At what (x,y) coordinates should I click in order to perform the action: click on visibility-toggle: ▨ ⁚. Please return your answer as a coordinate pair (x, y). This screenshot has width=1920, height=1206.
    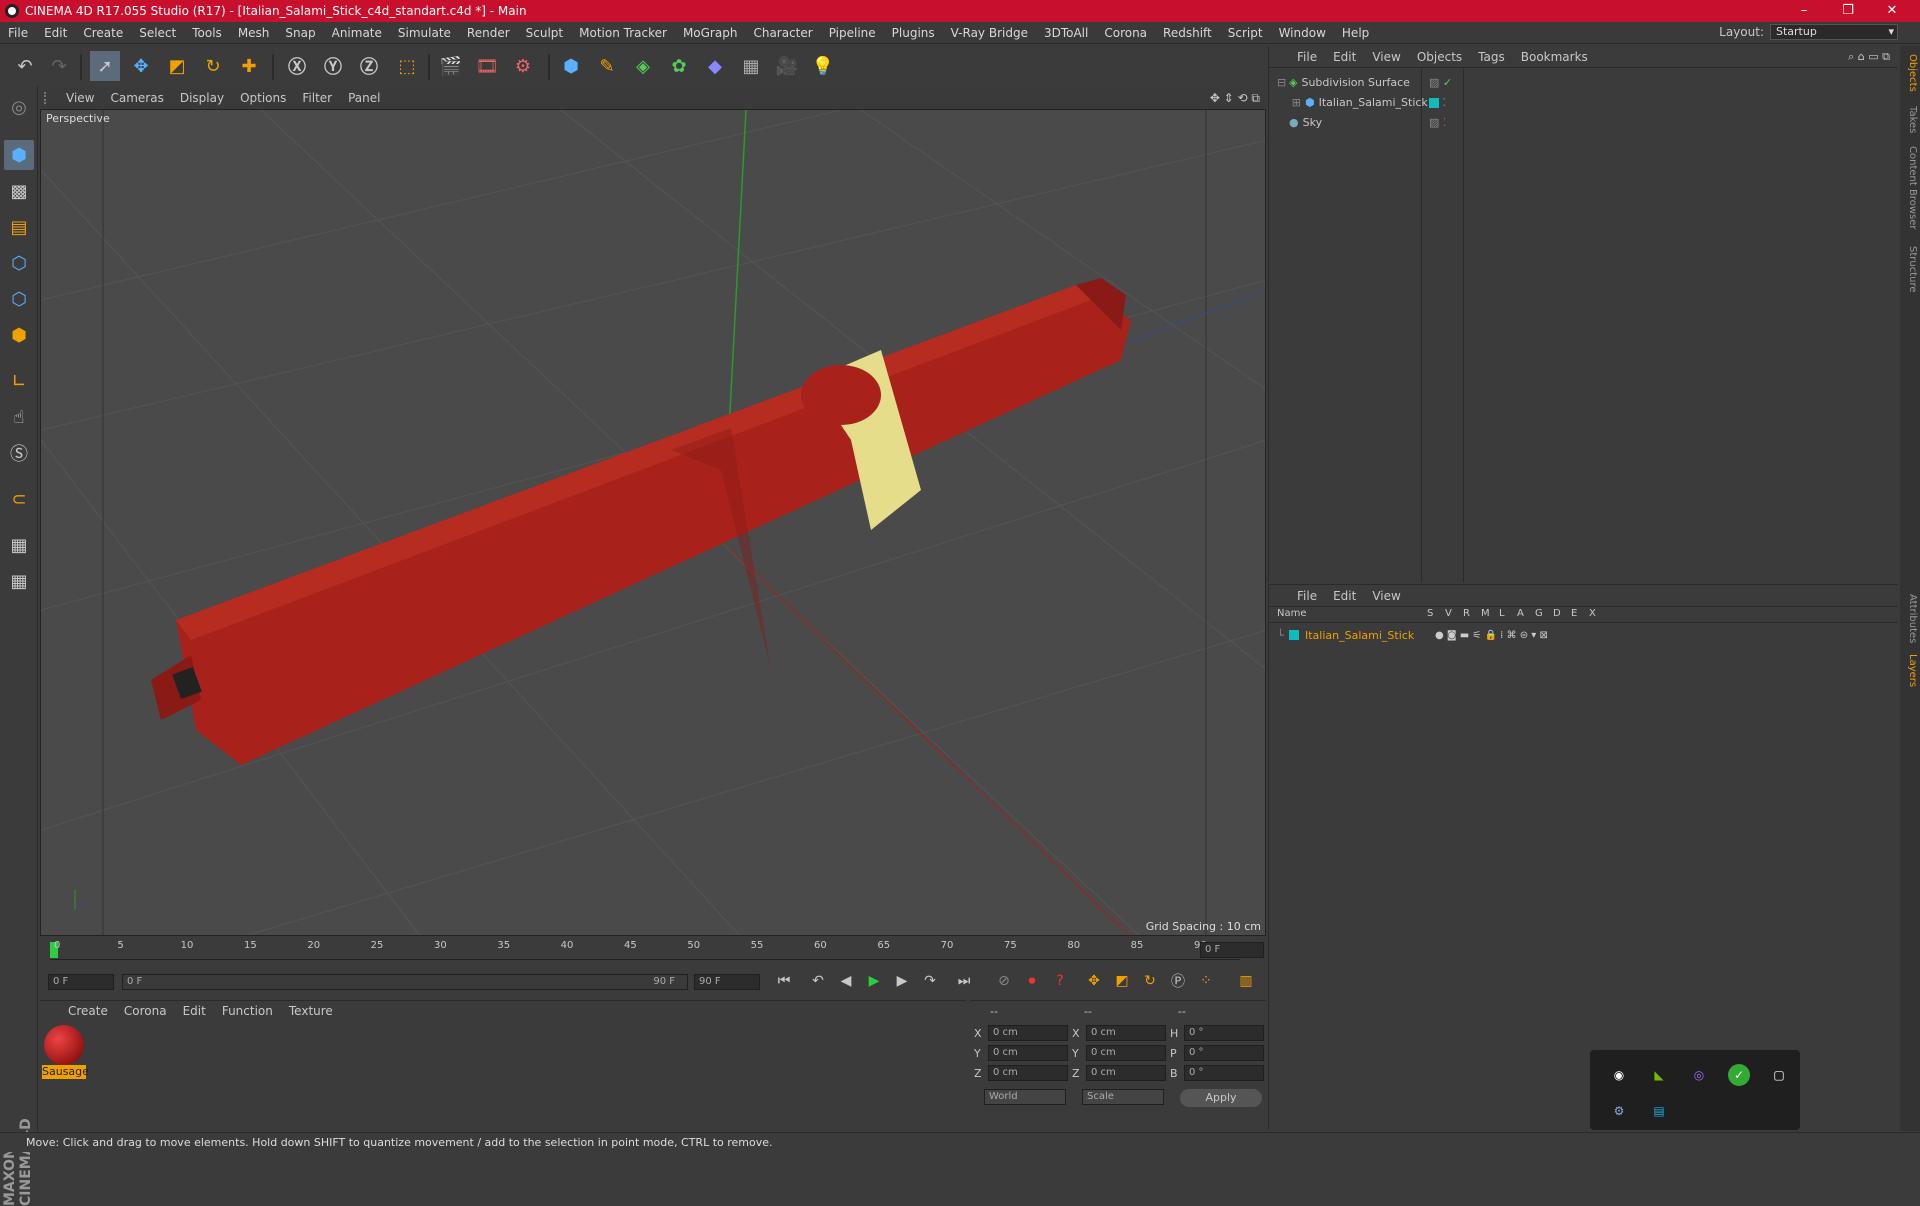
    Looking at the image, I should click on (1437, 122).